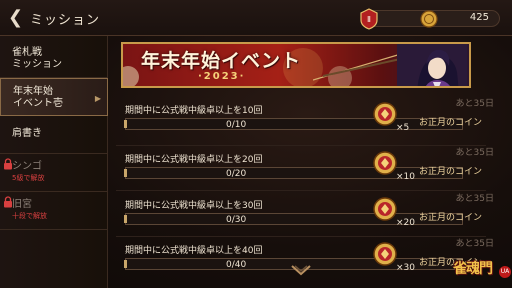 The height and width of the screenshot is (288, 512). I want to click on decor-flower, so click(131, 76).